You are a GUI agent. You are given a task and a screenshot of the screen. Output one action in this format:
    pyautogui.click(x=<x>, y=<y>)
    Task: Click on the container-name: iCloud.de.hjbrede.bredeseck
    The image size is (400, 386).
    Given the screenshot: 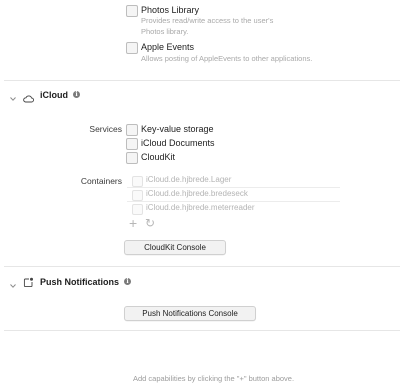 What is the action you would take?
    pyautogui.click(x=197, y=193)
    